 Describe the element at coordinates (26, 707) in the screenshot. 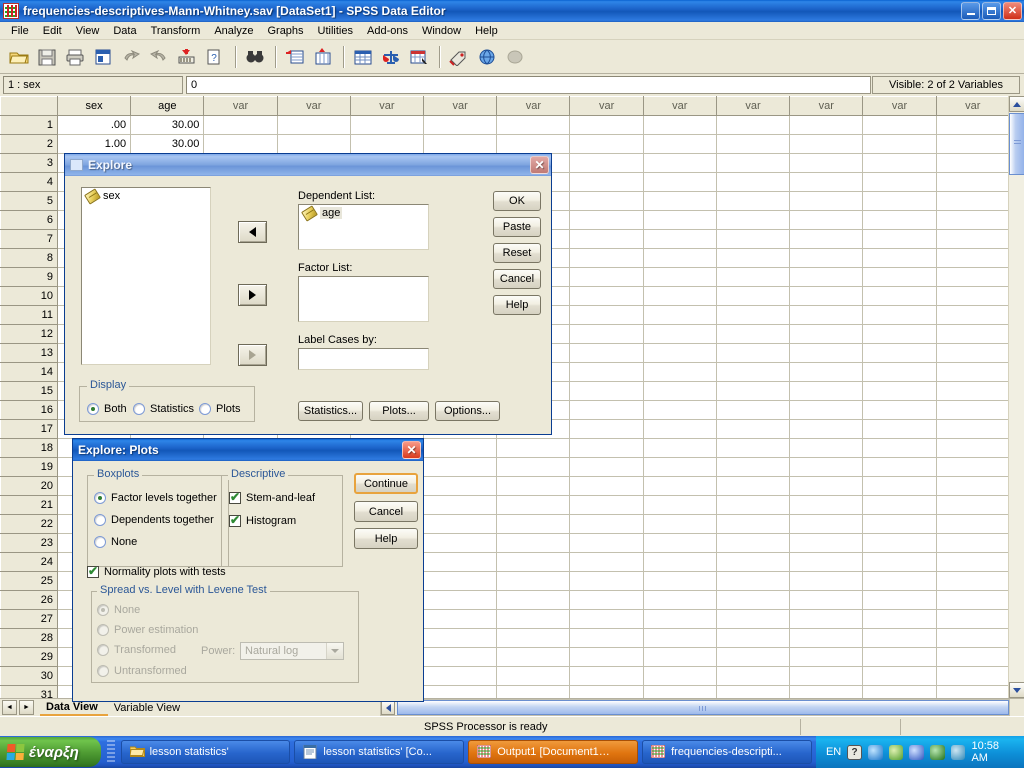

I see `tab-scroll-next-button: ►` at that location.